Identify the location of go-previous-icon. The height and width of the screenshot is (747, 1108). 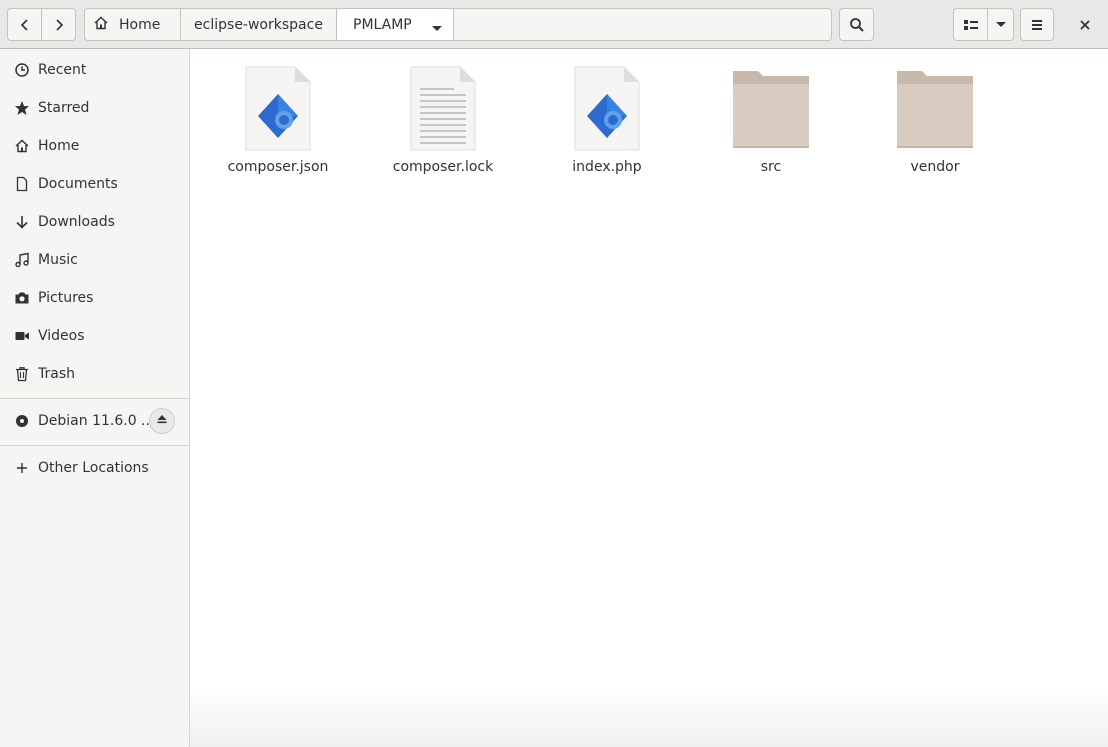
(25, 25).